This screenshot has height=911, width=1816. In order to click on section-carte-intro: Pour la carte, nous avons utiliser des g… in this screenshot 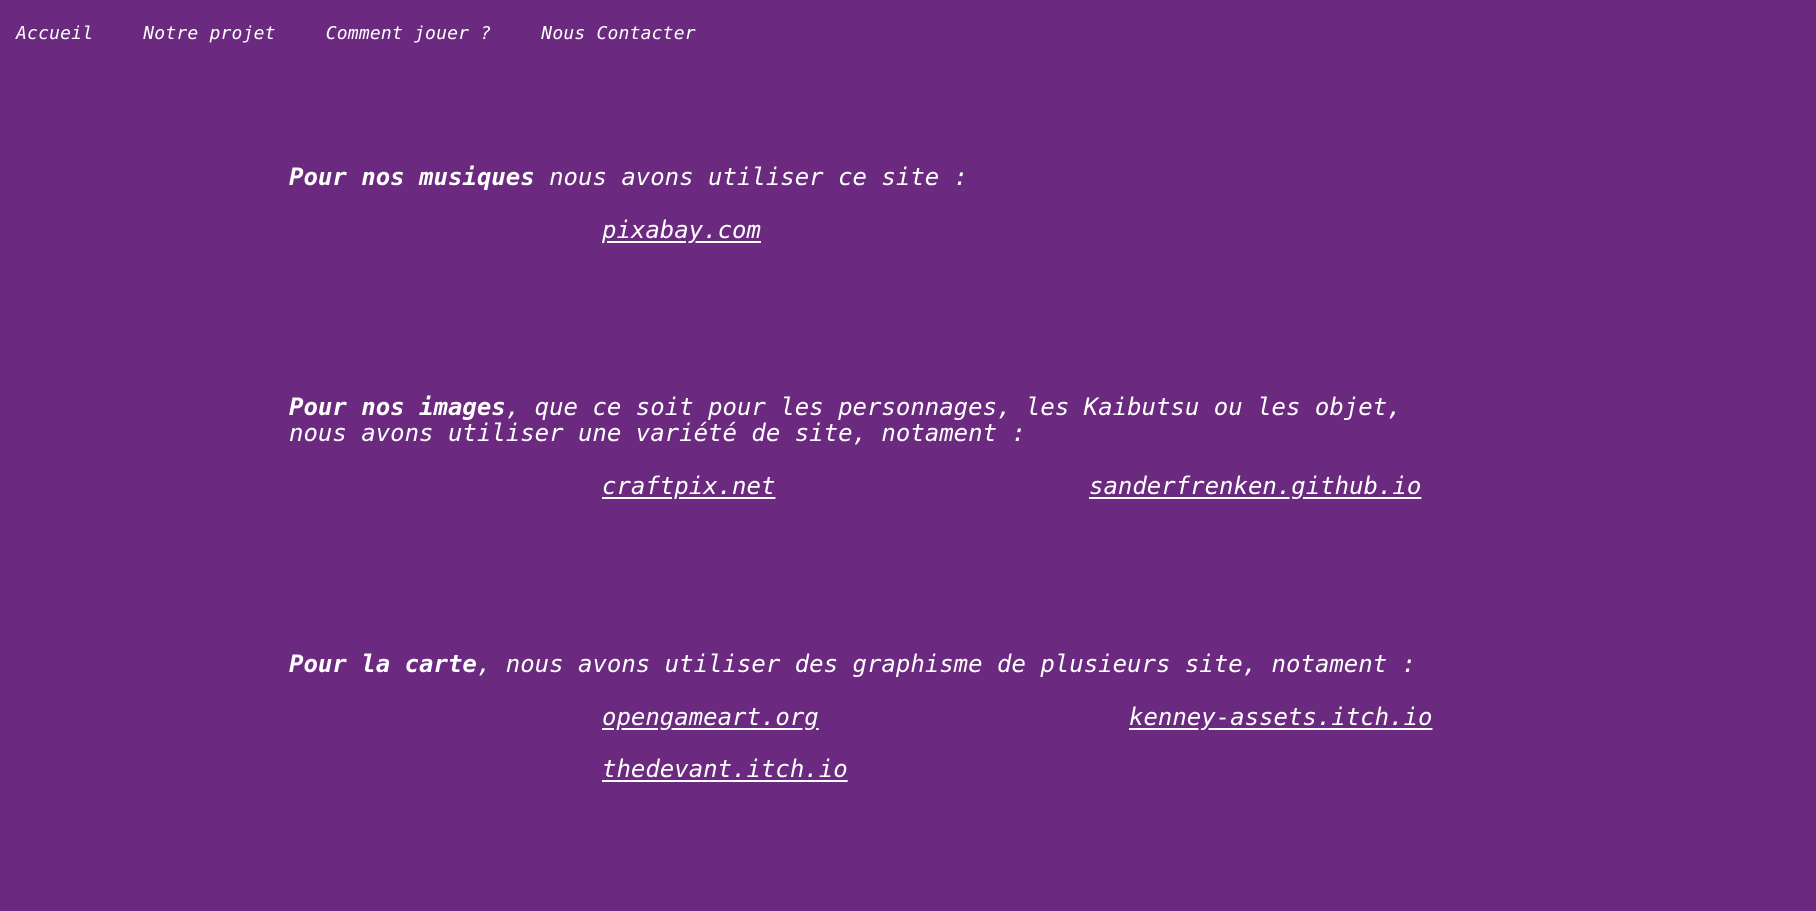, I will do `click(889, 664)`.